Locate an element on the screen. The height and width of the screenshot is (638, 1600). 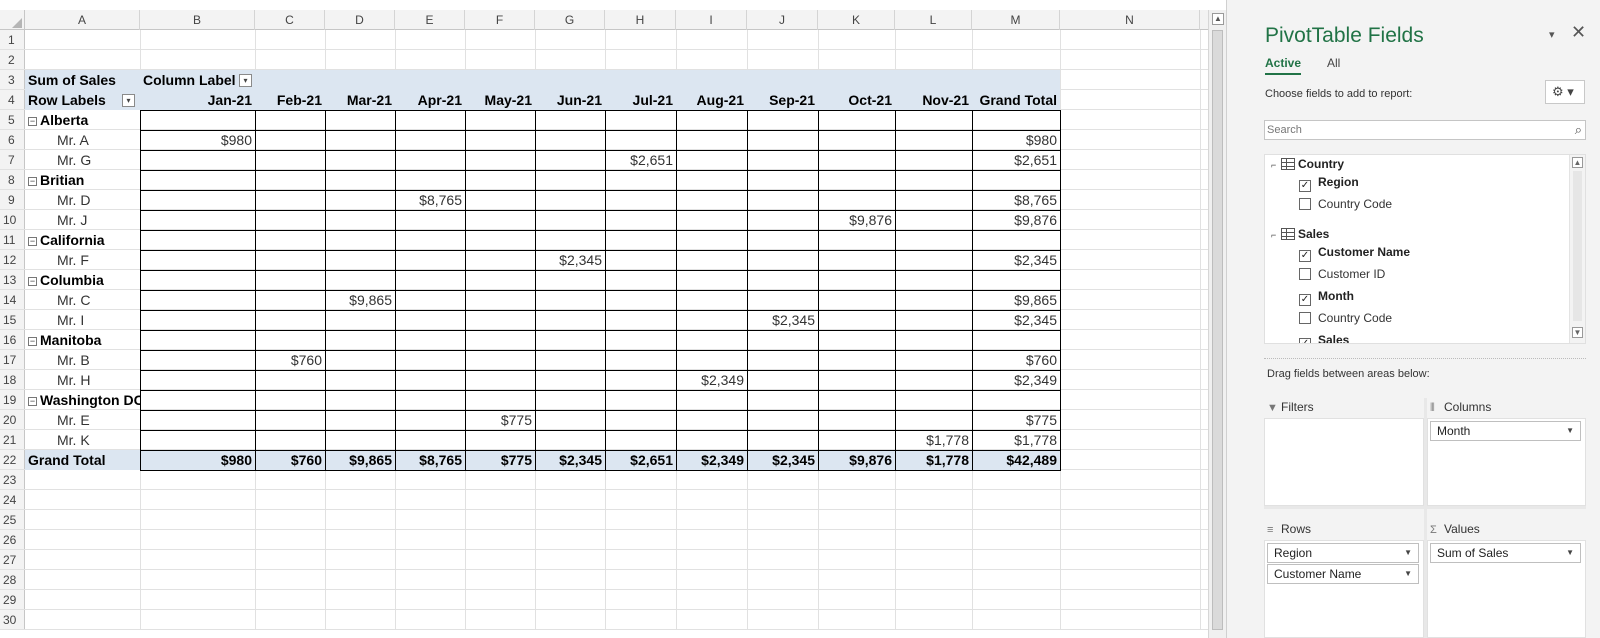
grand-total-cell: $9,865 is located at coordinates (360, 460).